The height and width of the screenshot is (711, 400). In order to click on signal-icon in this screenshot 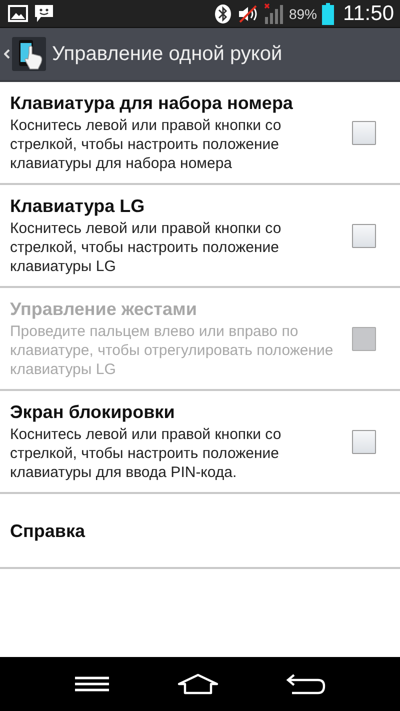, I will do `click(274, 13)`.